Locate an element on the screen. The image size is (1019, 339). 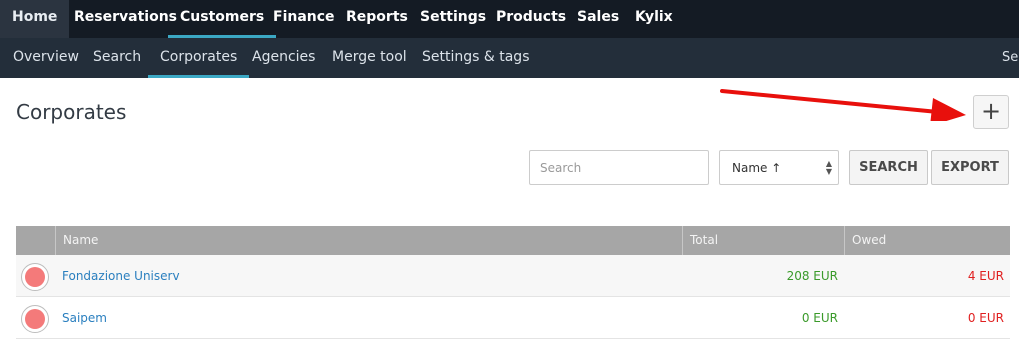
sub-nav-corporates: Corporates is located at coordinates (198, 58).